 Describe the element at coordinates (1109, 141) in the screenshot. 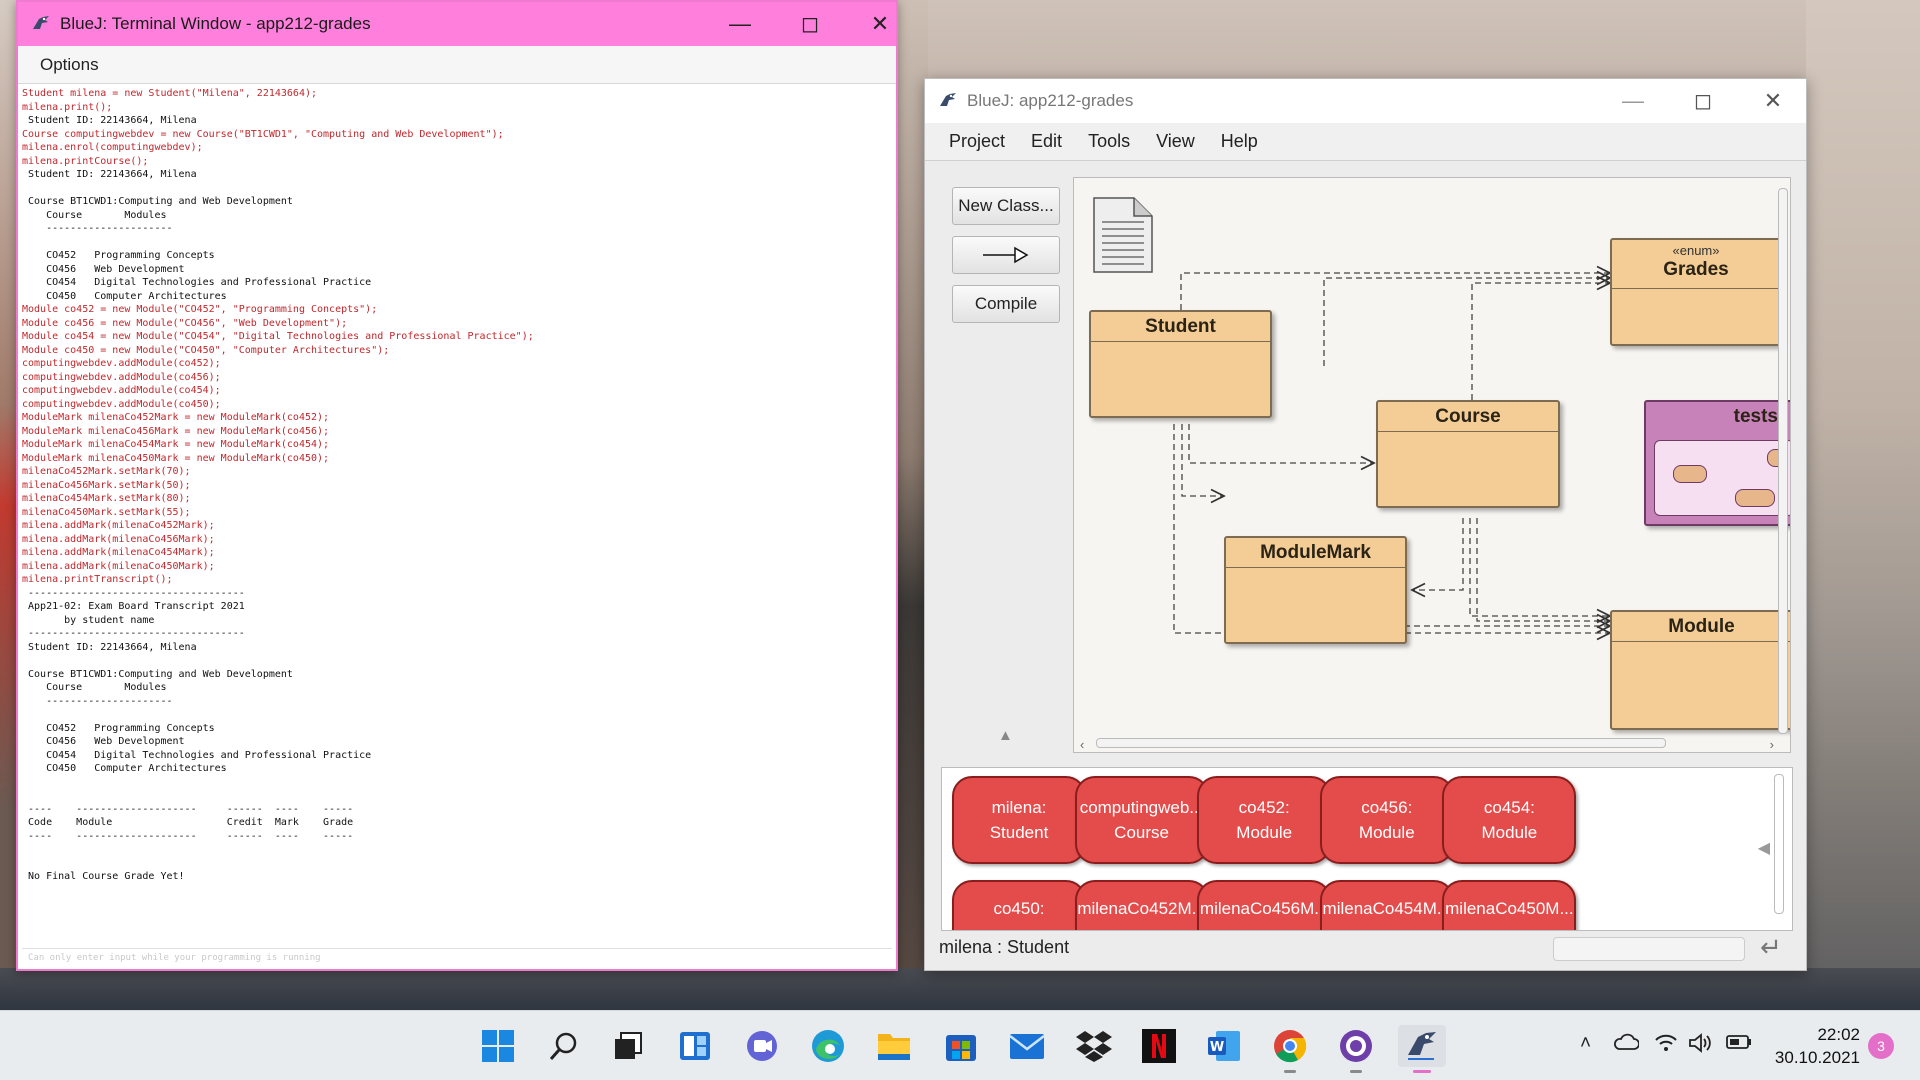

I see `menu-tools: Tools` at that location.